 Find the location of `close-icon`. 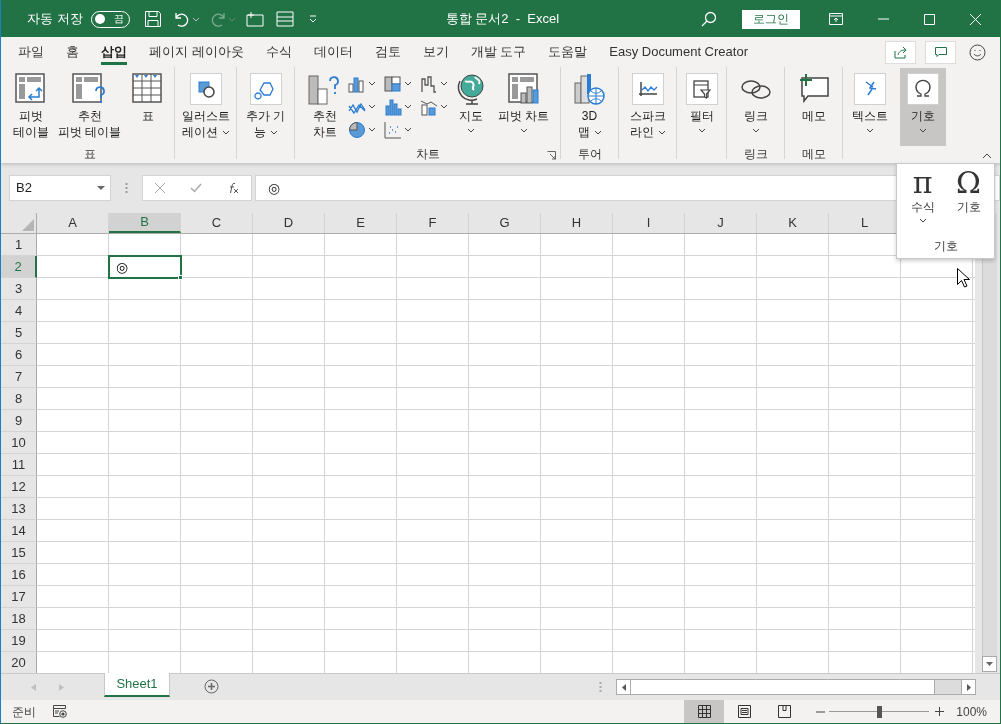

close-icon is located at coordinates (975, 19).